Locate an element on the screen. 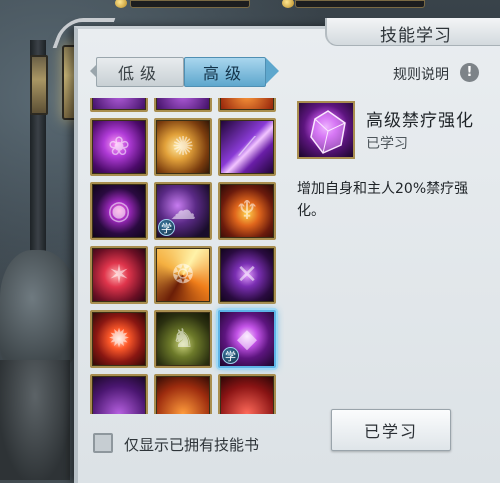  skill-art-icon: ⟋ is located at coordinates (247, 146).